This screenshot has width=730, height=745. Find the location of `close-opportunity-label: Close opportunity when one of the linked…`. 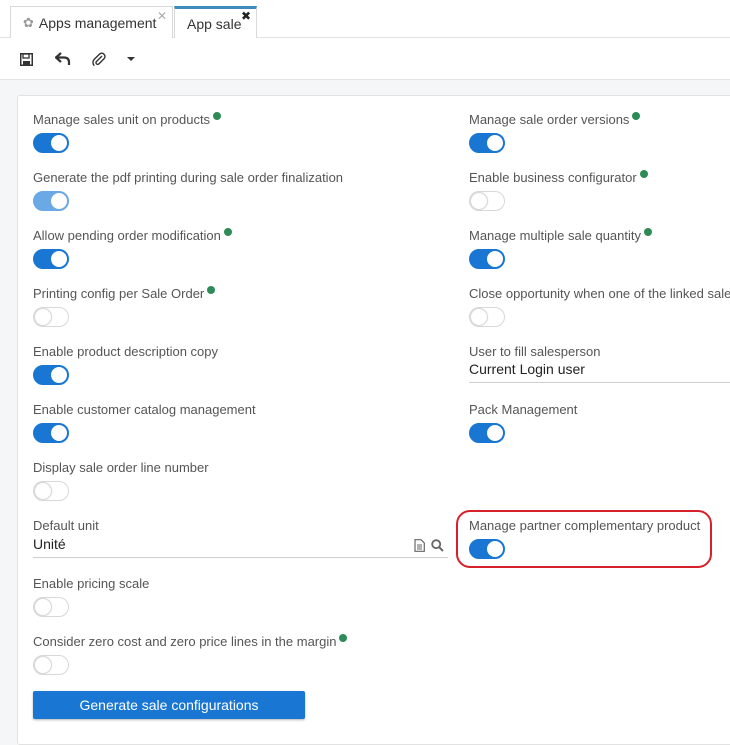

close-opportunity-label: Close opportunity when one of the linked… is located at coordinates (599, 293).